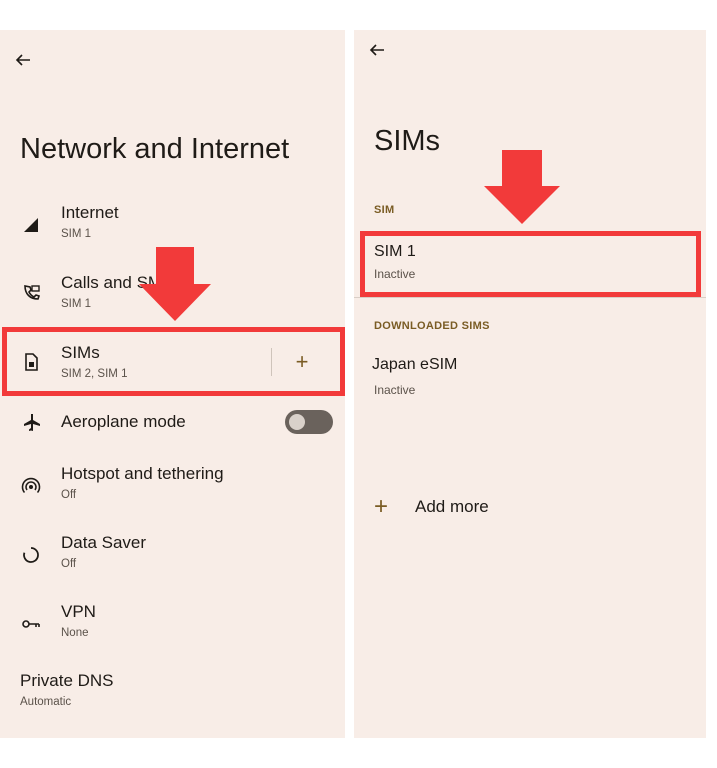 The image size is (717, 768). I want to click on aeroplane-mode-label: Aeroplane mode, so click(123, 421).